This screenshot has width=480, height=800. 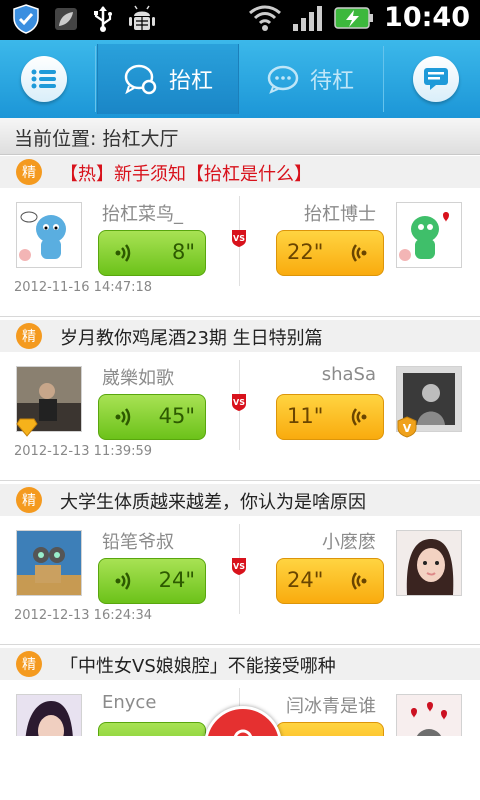 What do you see at coordinates (152, 253) in the screenshot?
I see `left-voice-bubble: 8"` at bounding box center [152, 253].